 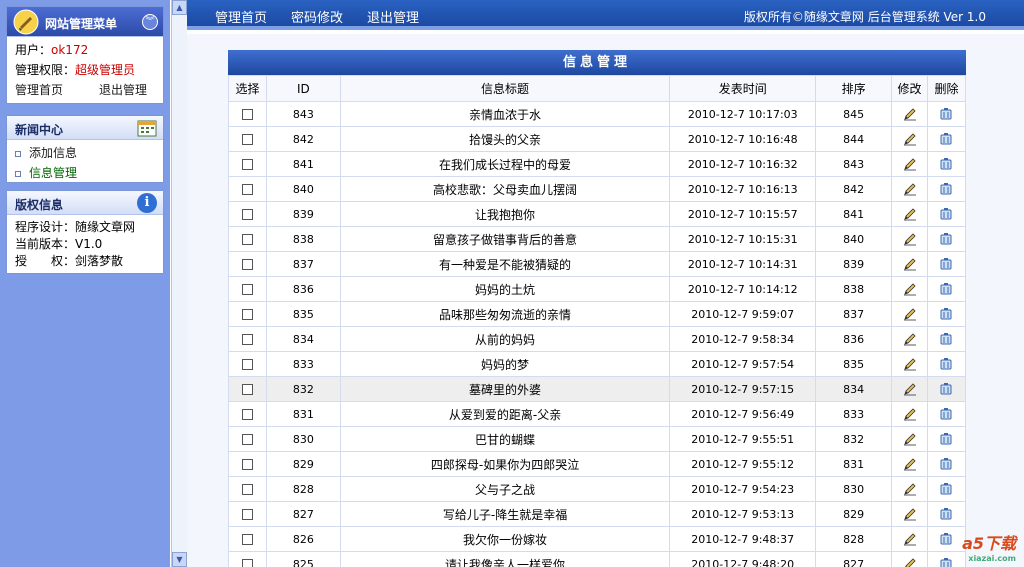 What do you see at coordinates (597, 62) in the screenshot?
I see `panel-title: 信息管理` at bounding box center [597, 62].